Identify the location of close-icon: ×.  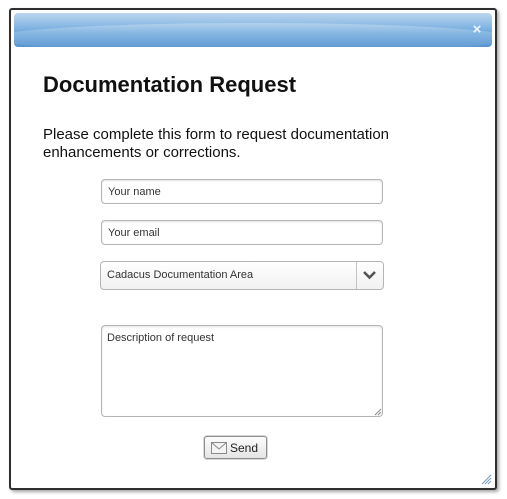
(477, 30).